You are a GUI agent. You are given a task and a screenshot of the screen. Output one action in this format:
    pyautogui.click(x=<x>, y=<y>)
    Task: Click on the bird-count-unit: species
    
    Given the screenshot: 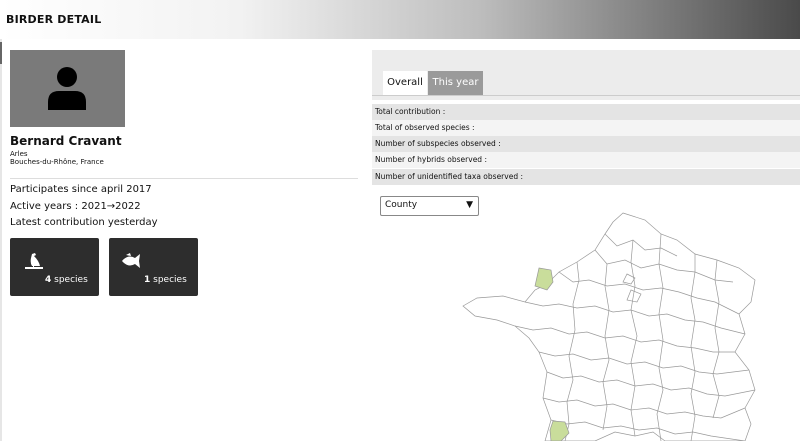 What is the action you would take?
    pyautogui.click(x=71, y=280)
    